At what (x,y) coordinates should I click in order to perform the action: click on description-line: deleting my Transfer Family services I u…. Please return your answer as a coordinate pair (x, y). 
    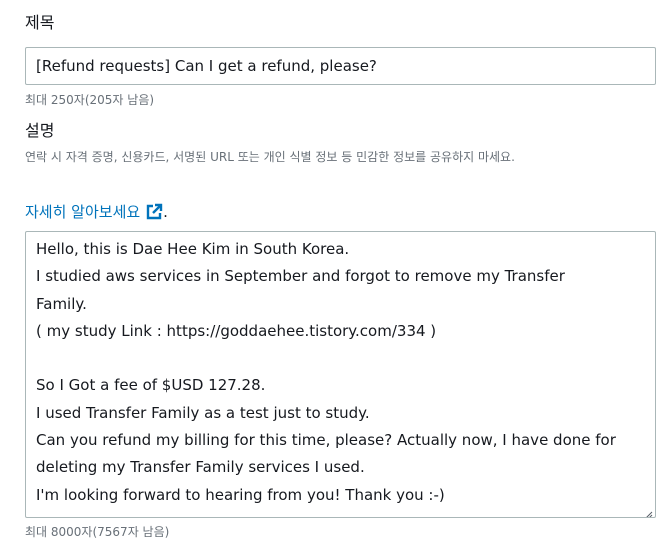
    Looking at the image, I should click on (200, 467).